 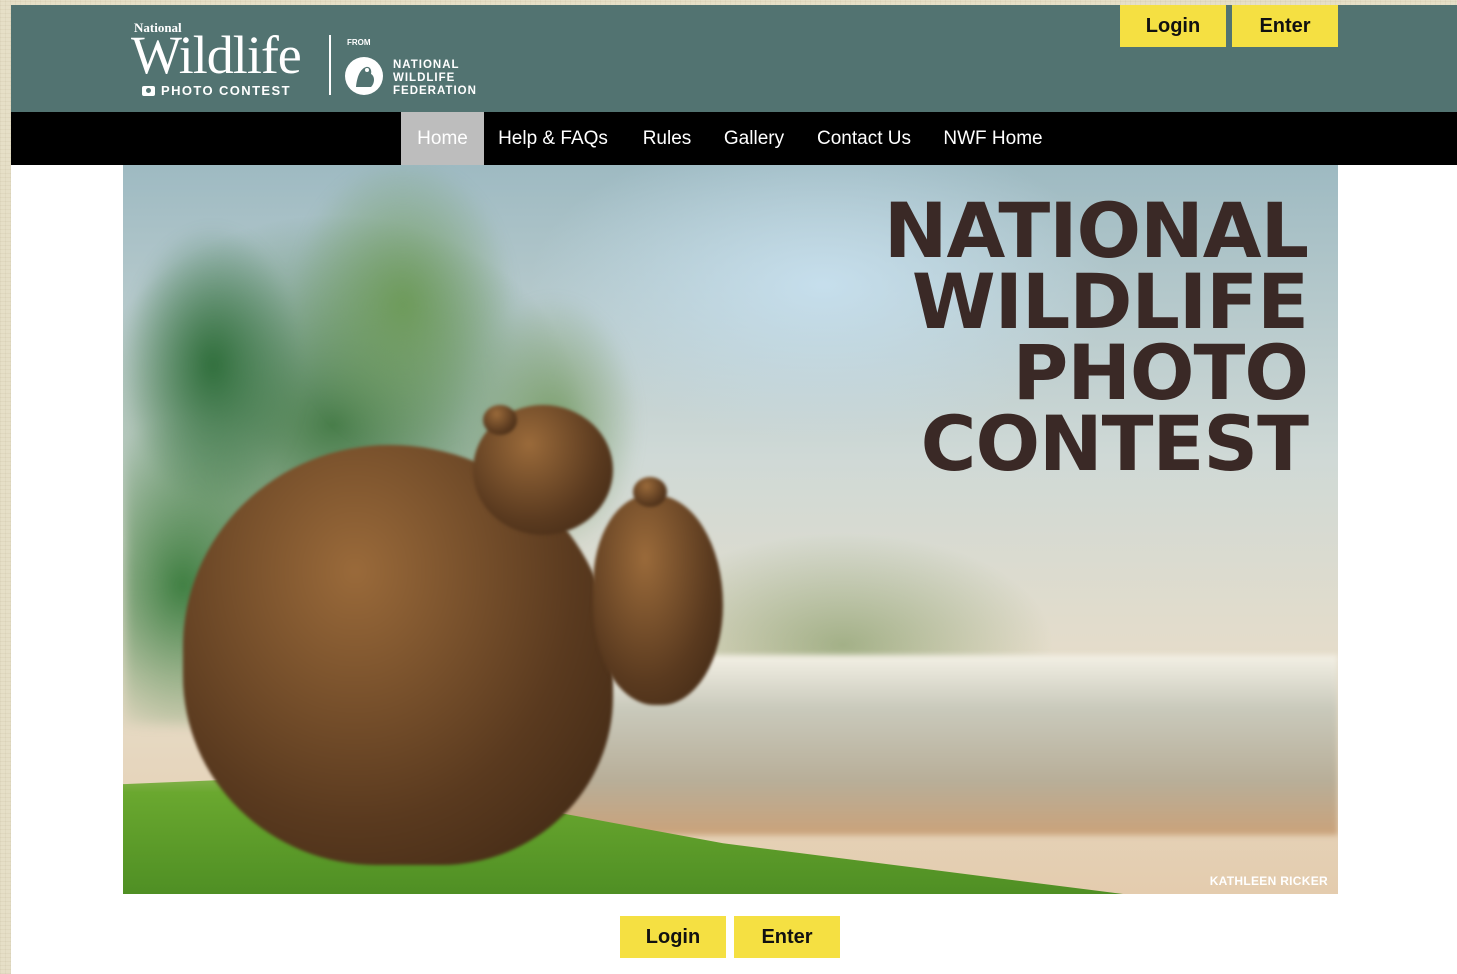 I want to click on logo-wildlife-text: Wildlife, so click(x=216, y=55).